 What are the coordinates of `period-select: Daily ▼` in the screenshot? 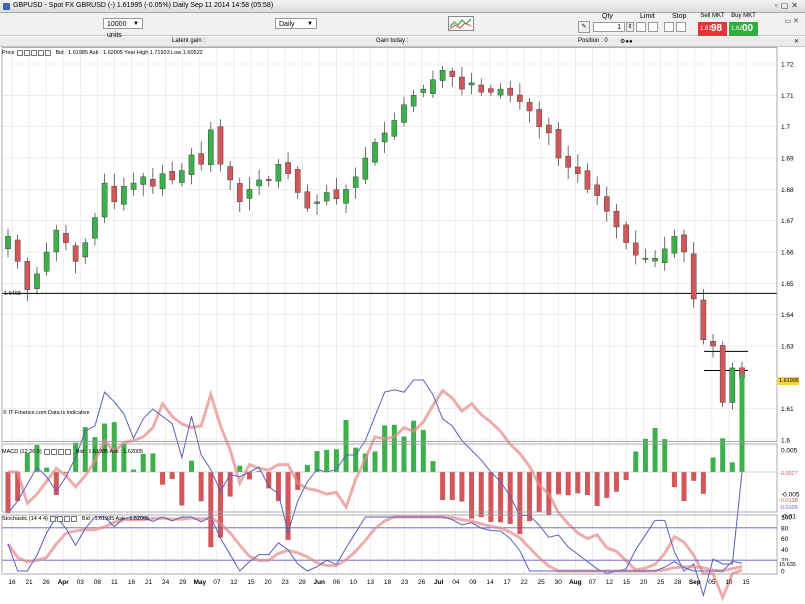 It's located at (296, 23).